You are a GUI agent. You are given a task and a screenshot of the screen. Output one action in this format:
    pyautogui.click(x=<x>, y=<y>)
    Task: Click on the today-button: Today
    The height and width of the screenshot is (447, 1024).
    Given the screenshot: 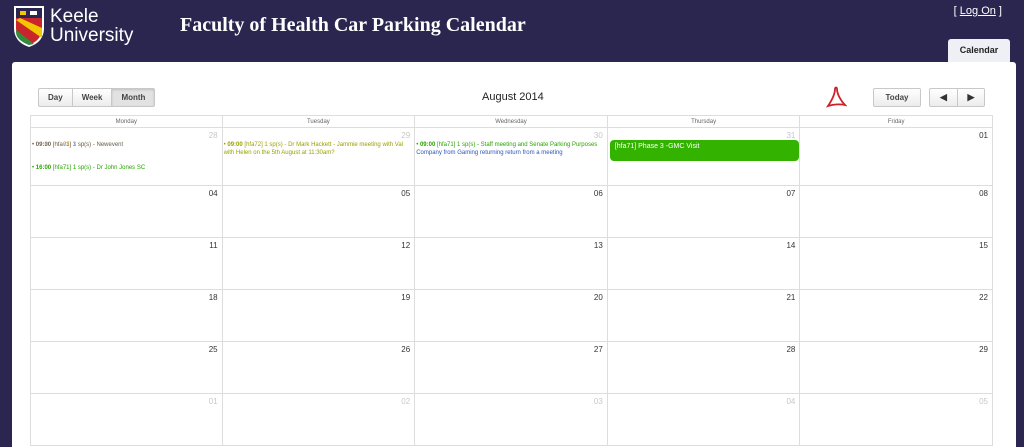 What is the action you would take?
    pyautogui.click(x=897, y=97)
    